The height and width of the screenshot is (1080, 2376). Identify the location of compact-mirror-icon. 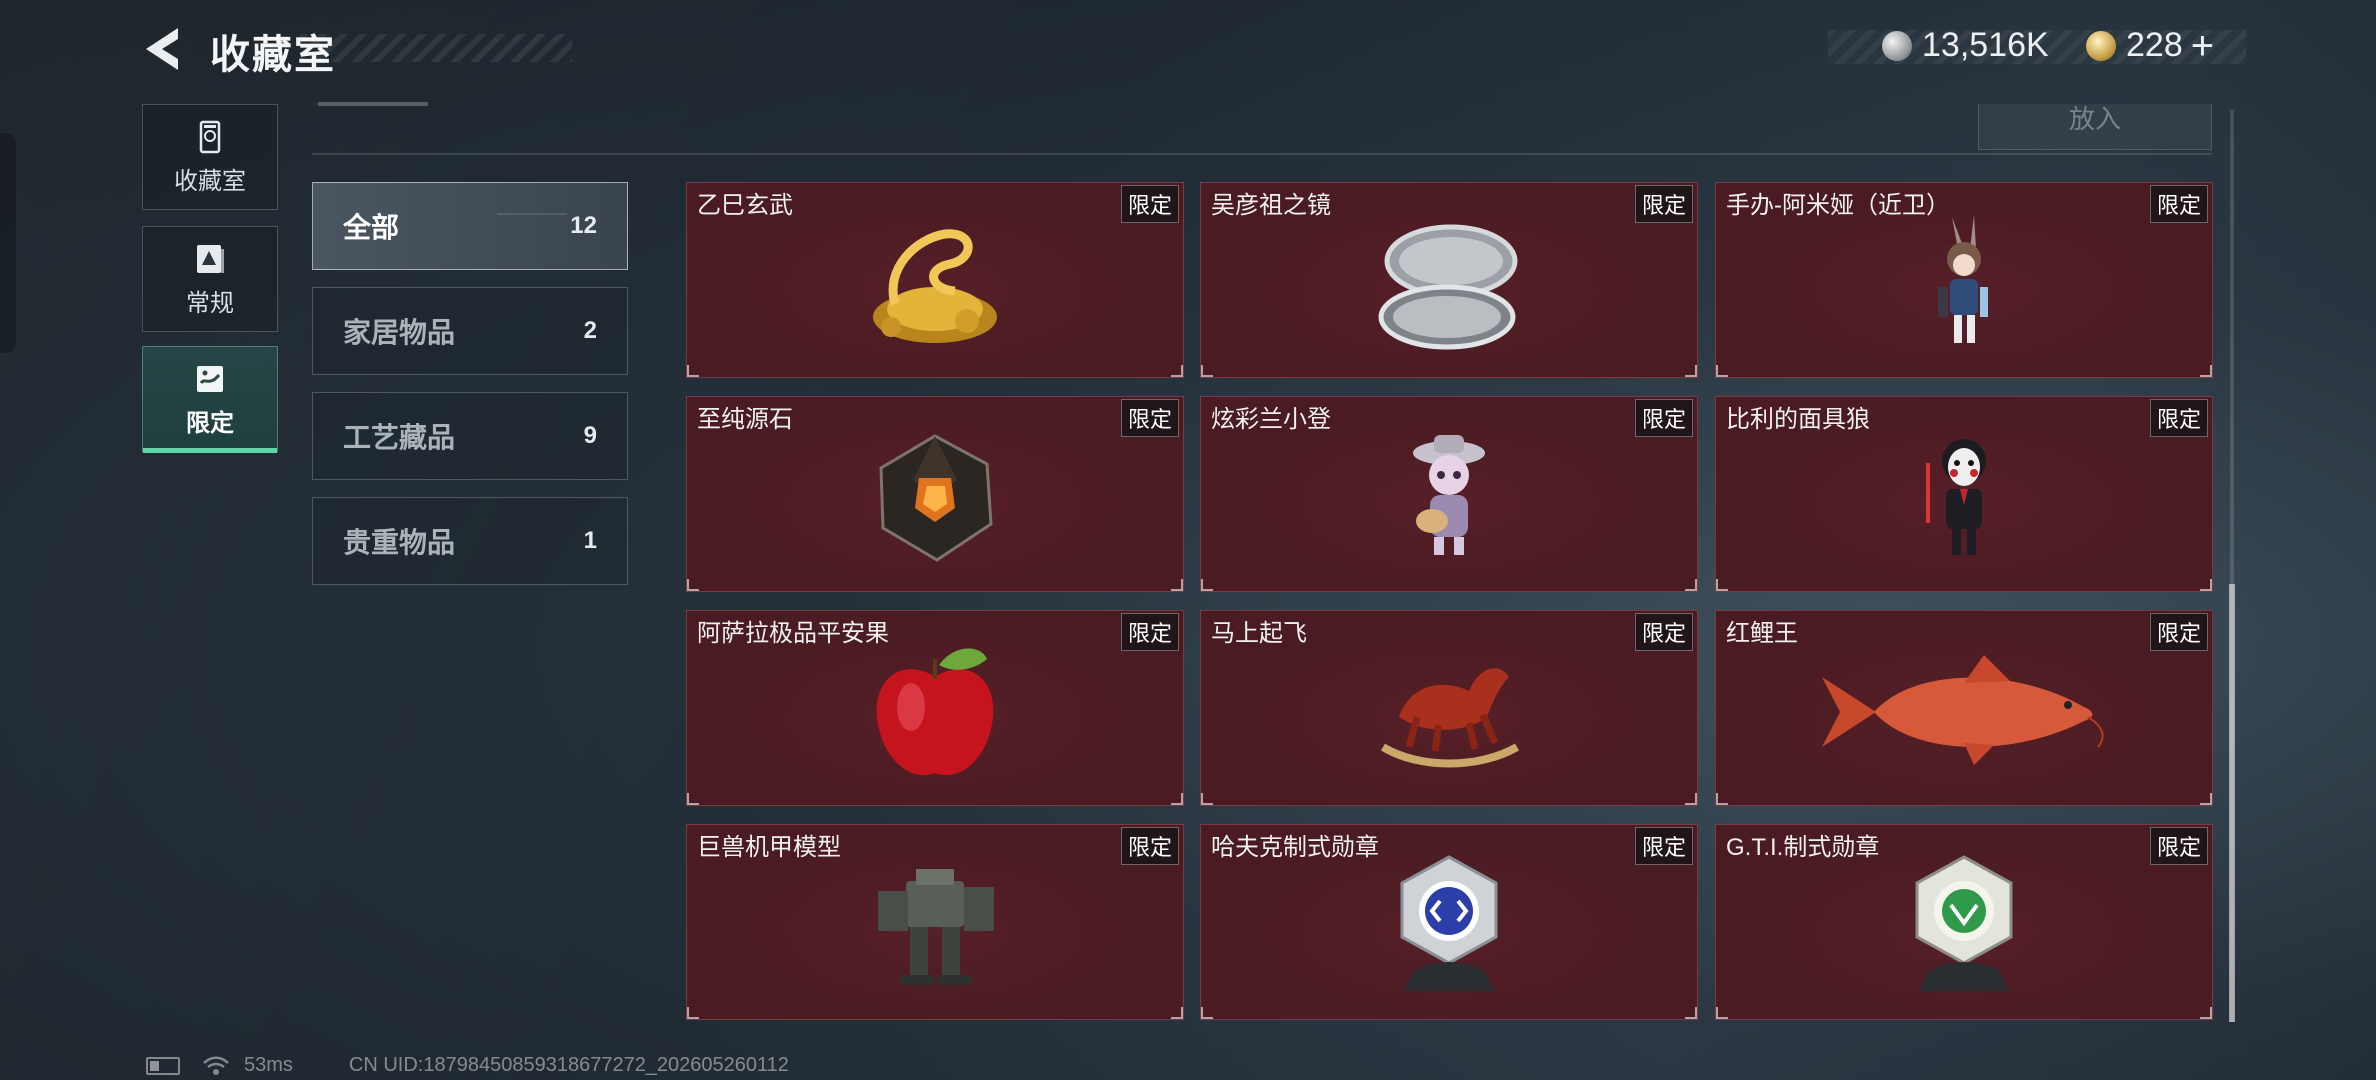
(1448, 287).